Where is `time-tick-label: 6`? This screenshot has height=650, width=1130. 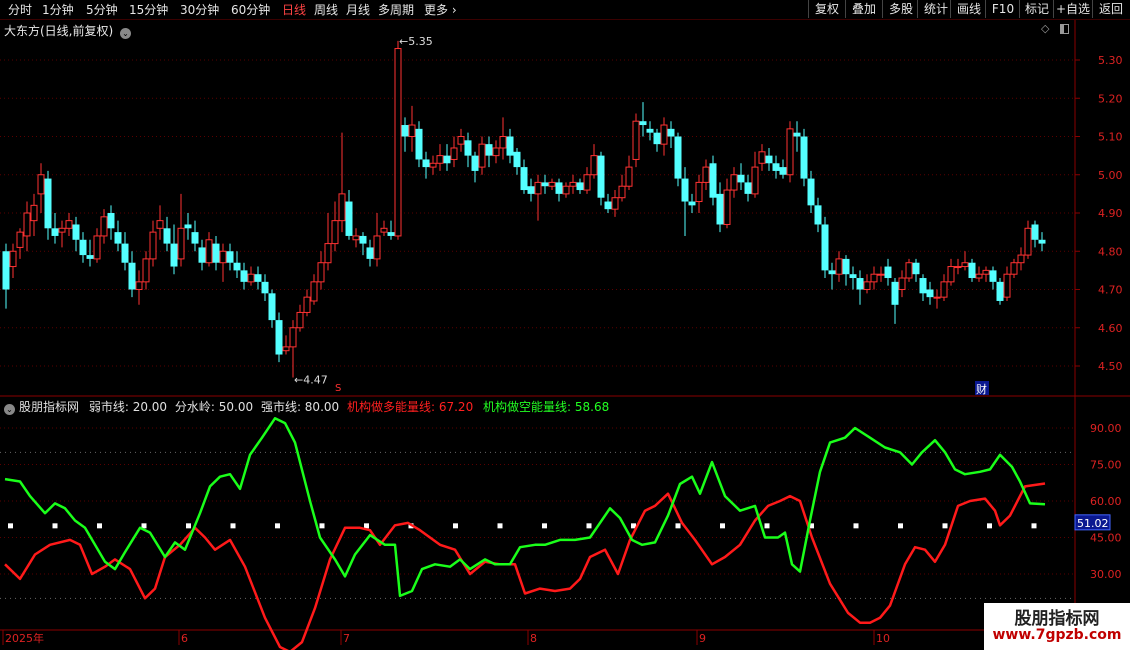 time-tick-label: 6 is located at coordinates (184, 638).